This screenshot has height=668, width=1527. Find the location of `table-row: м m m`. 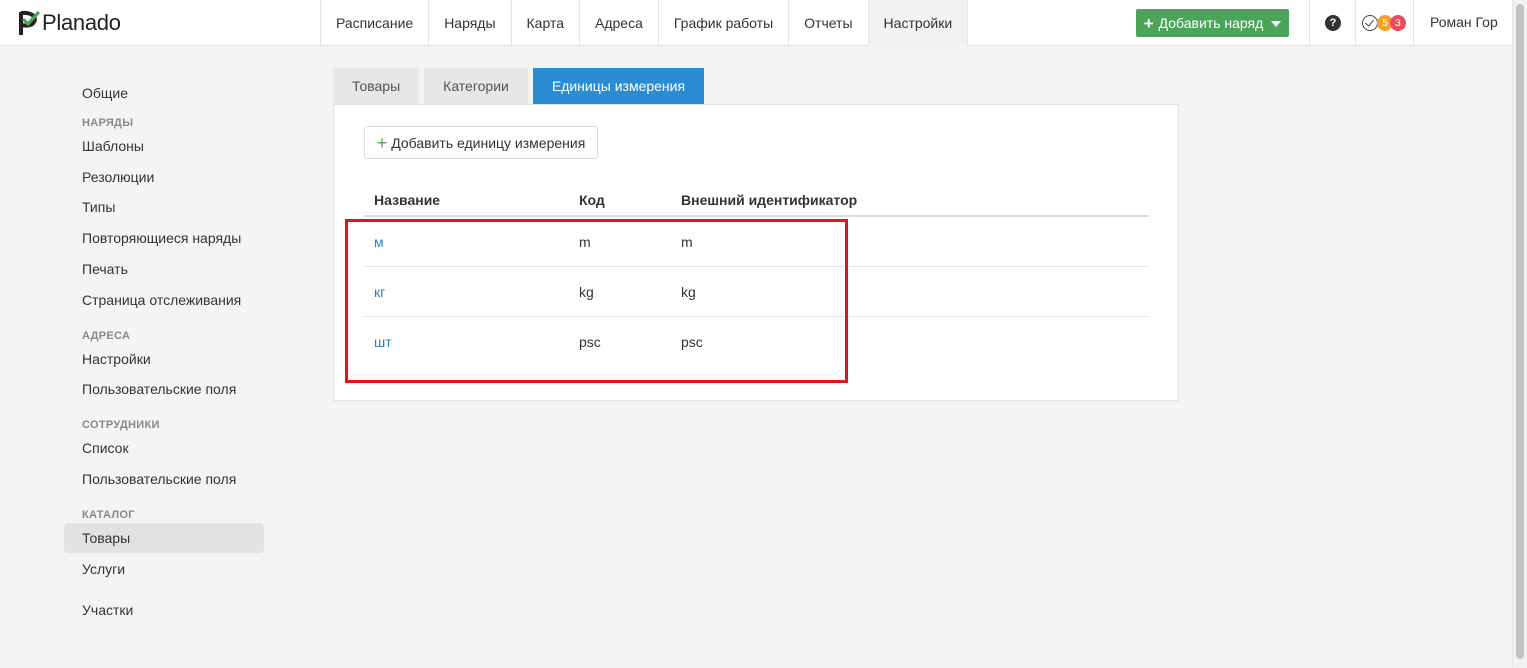

table-row: м m m is located at coordinates (756, 242).